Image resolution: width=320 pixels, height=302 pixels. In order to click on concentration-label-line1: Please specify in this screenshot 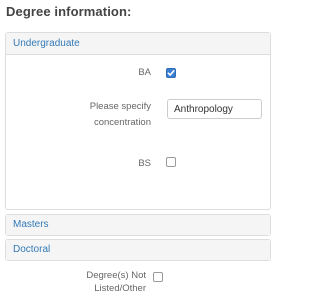, I will do `click(120, 106)`.